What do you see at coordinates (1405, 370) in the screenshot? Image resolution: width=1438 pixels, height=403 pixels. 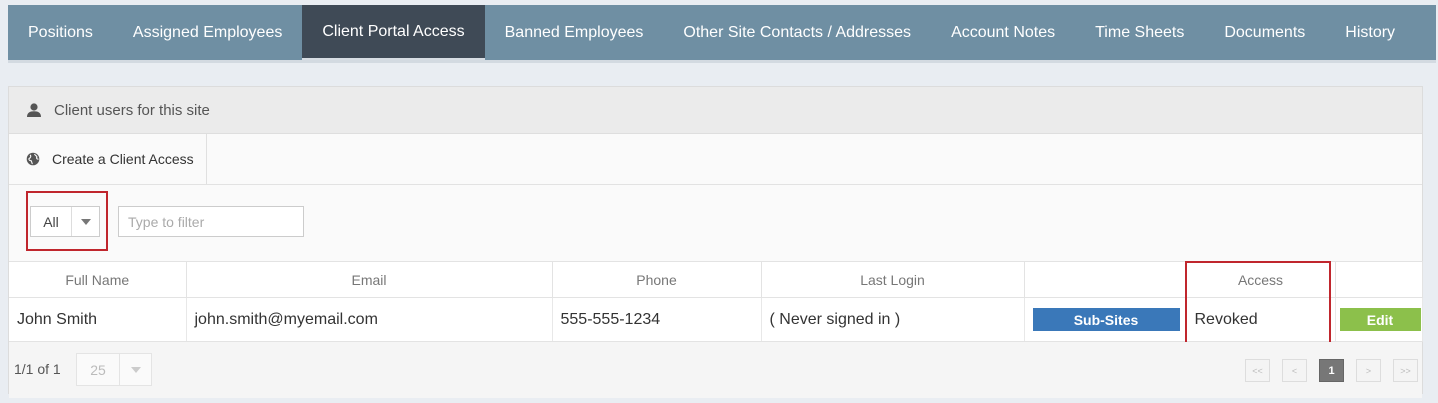 I see `last-page-button: >>` at bounding box center [1405, 370].